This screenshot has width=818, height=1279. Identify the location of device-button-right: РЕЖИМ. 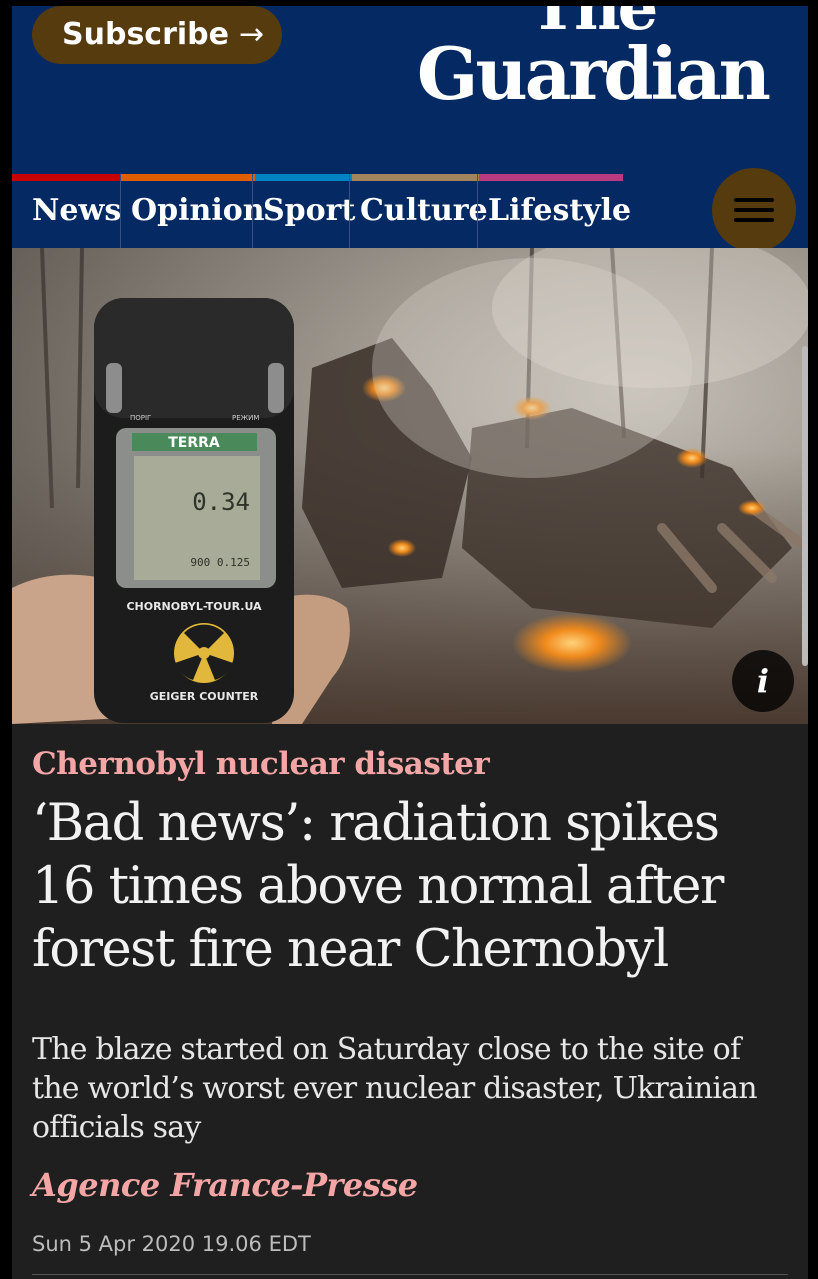
(245, 418).